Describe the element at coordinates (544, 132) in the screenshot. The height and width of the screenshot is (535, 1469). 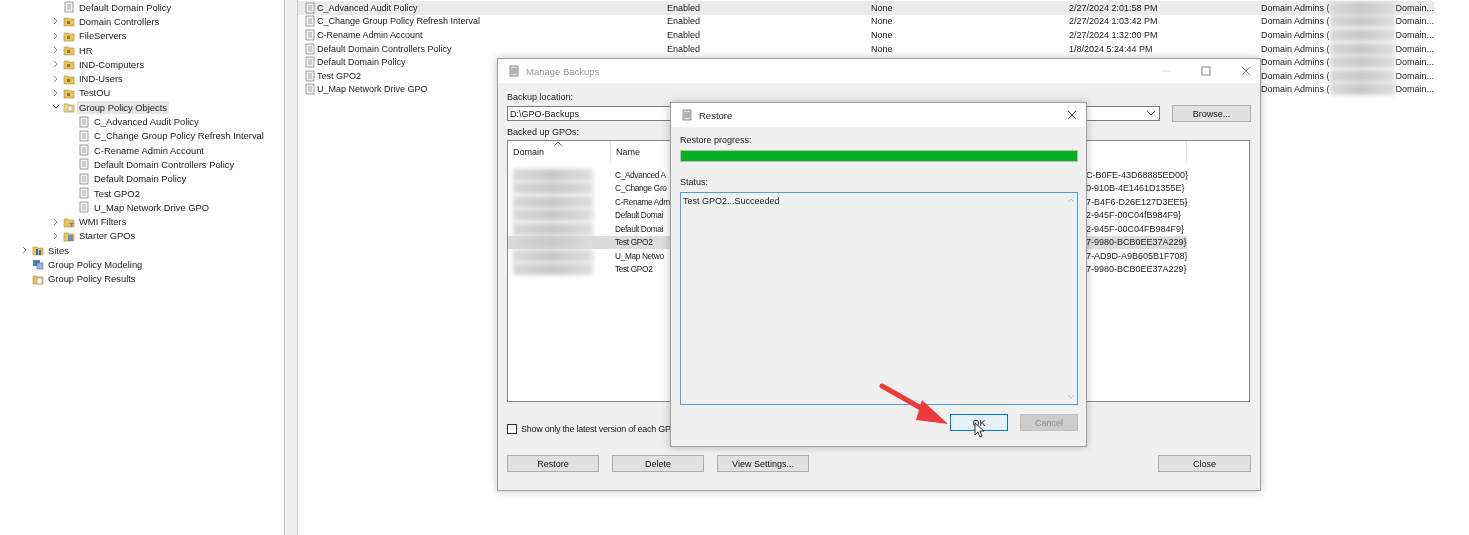
I see `list-label: Backed up GPOs:` at that location.